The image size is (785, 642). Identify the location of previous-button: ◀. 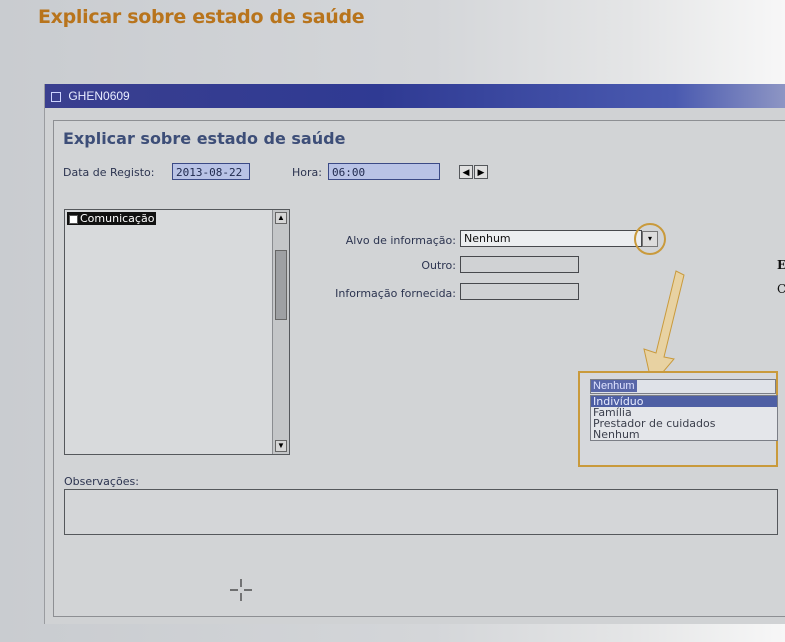
(466, 172).